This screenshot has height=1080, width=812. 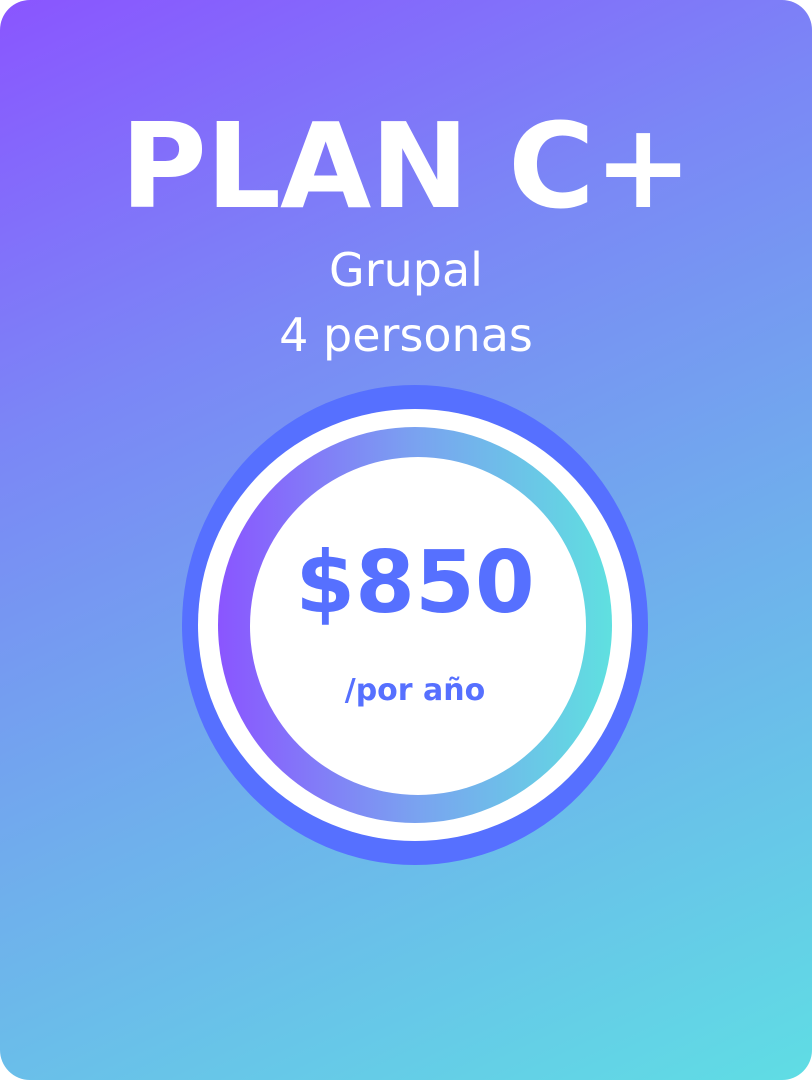 I want to click on plan-title: PLAN C+, so click(x=406, y=166).